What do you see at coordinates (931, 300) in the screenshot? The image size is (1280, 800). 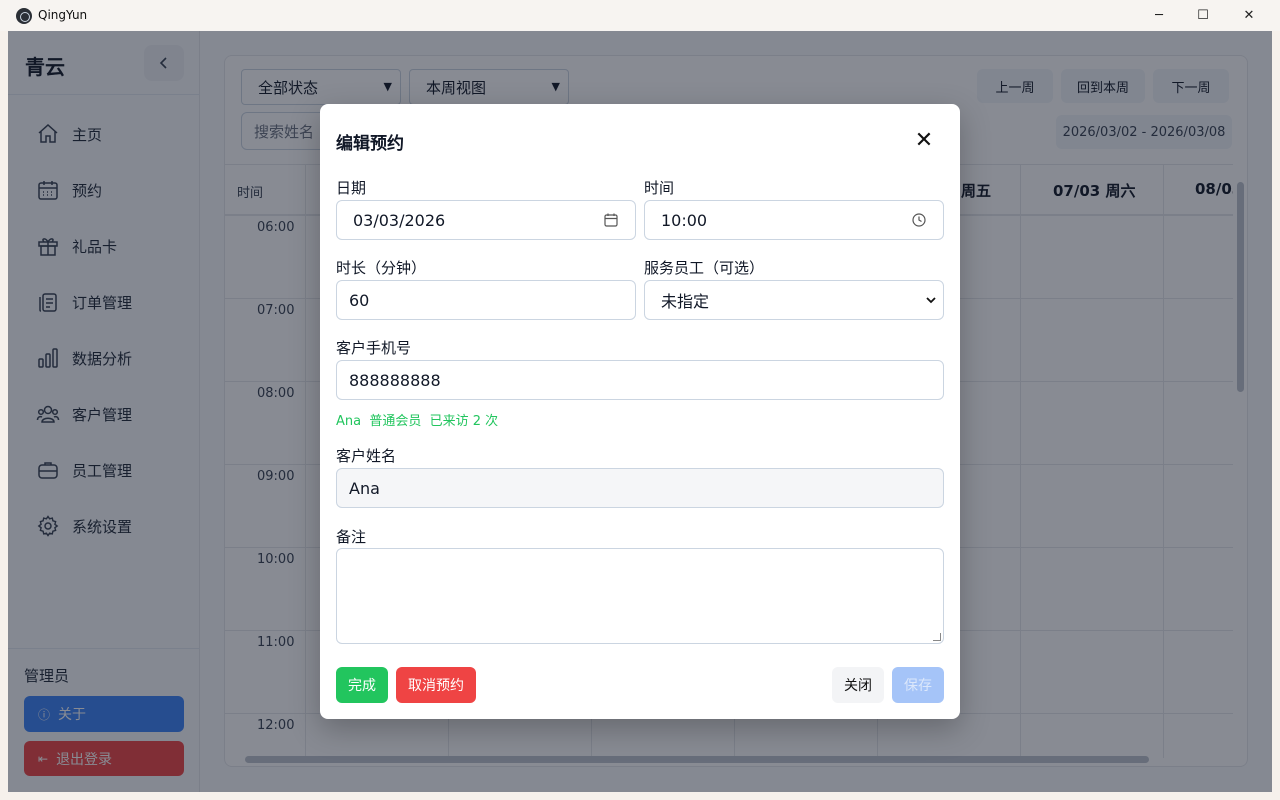 I see `chevron-down-icon` at bounding box center [931, 300].